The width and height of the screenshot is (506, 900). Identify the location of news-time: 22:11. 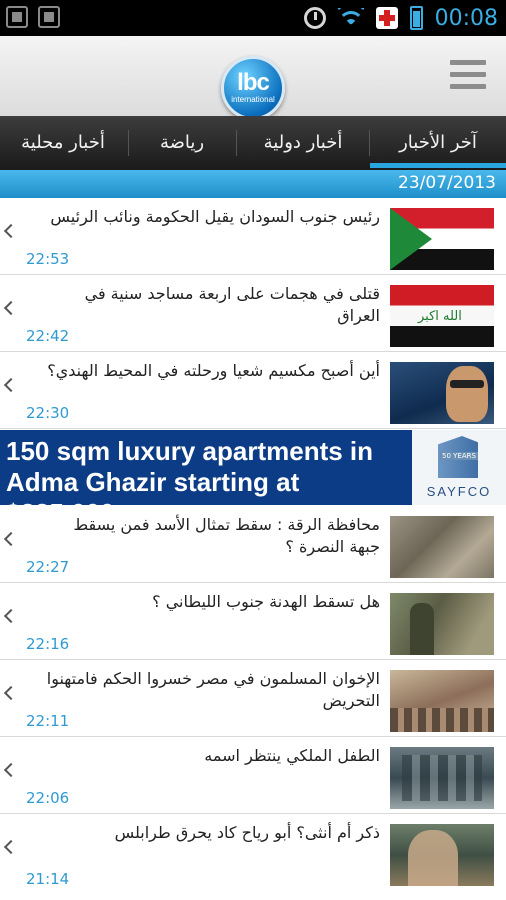
(48, 721).